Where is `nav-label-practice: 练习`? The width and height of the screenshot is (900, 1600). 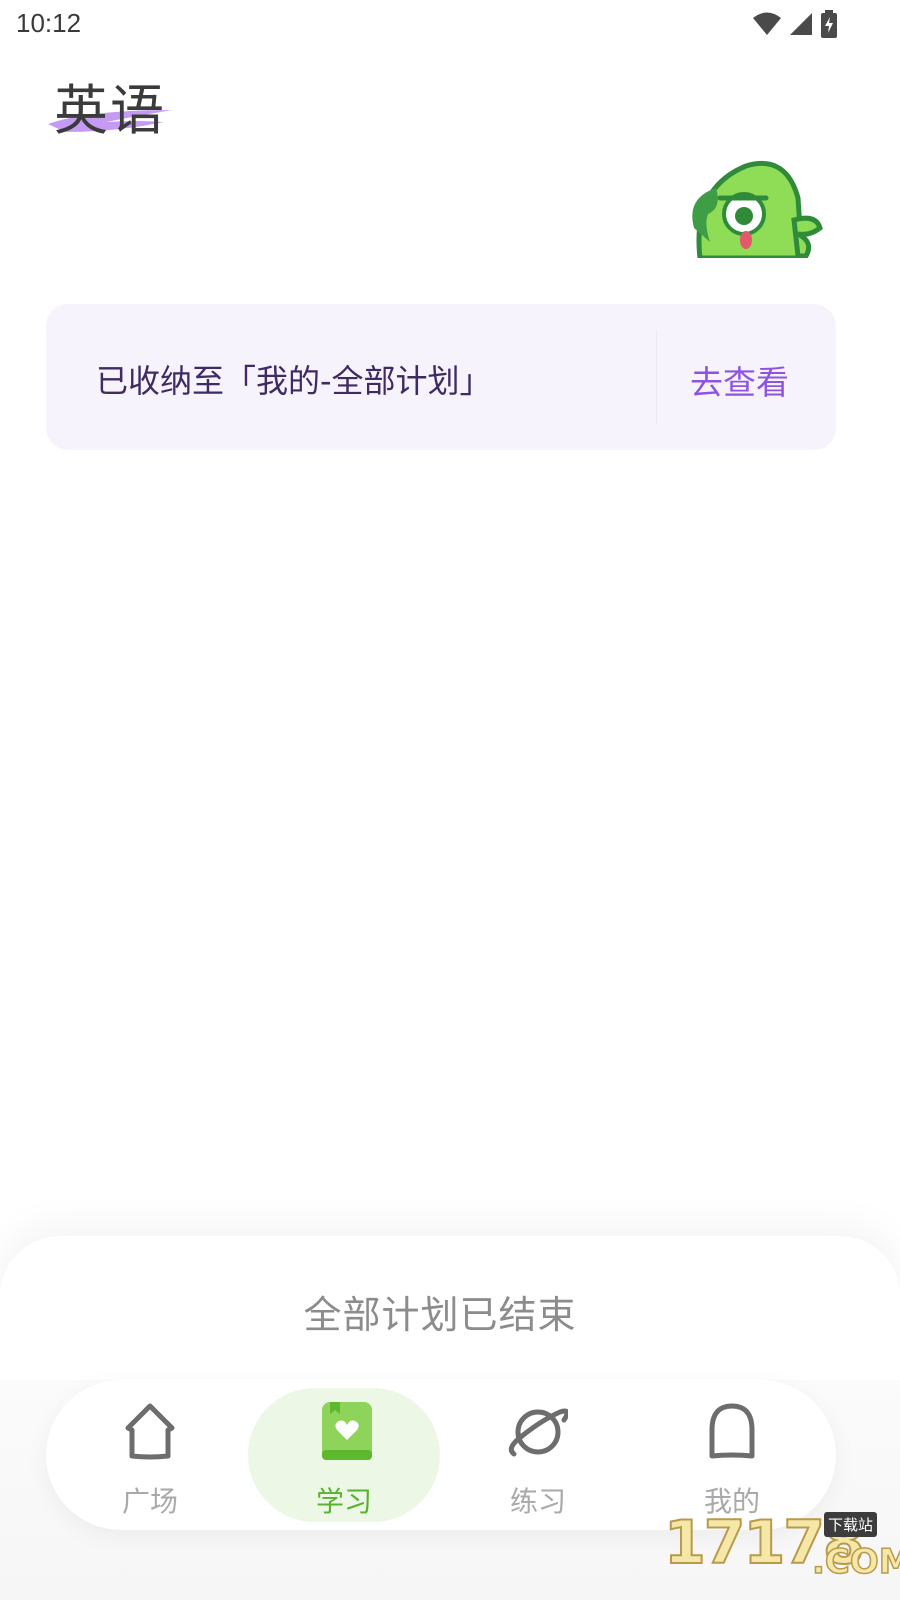 nav-label-practice: 练习 is located at coordinates (537, 1501).